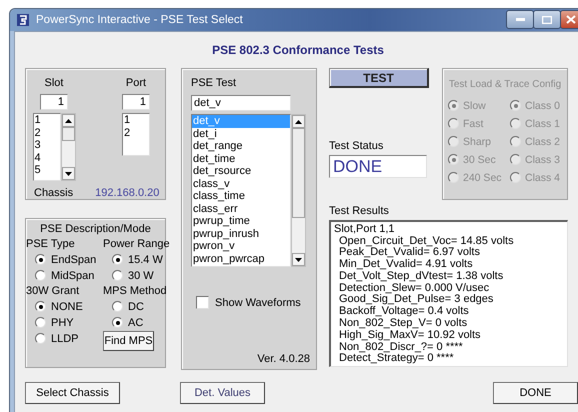 The width and height of the screenshot is (578, 412). I want to click on mps-method-label: MPS Method, so click(135, 291).